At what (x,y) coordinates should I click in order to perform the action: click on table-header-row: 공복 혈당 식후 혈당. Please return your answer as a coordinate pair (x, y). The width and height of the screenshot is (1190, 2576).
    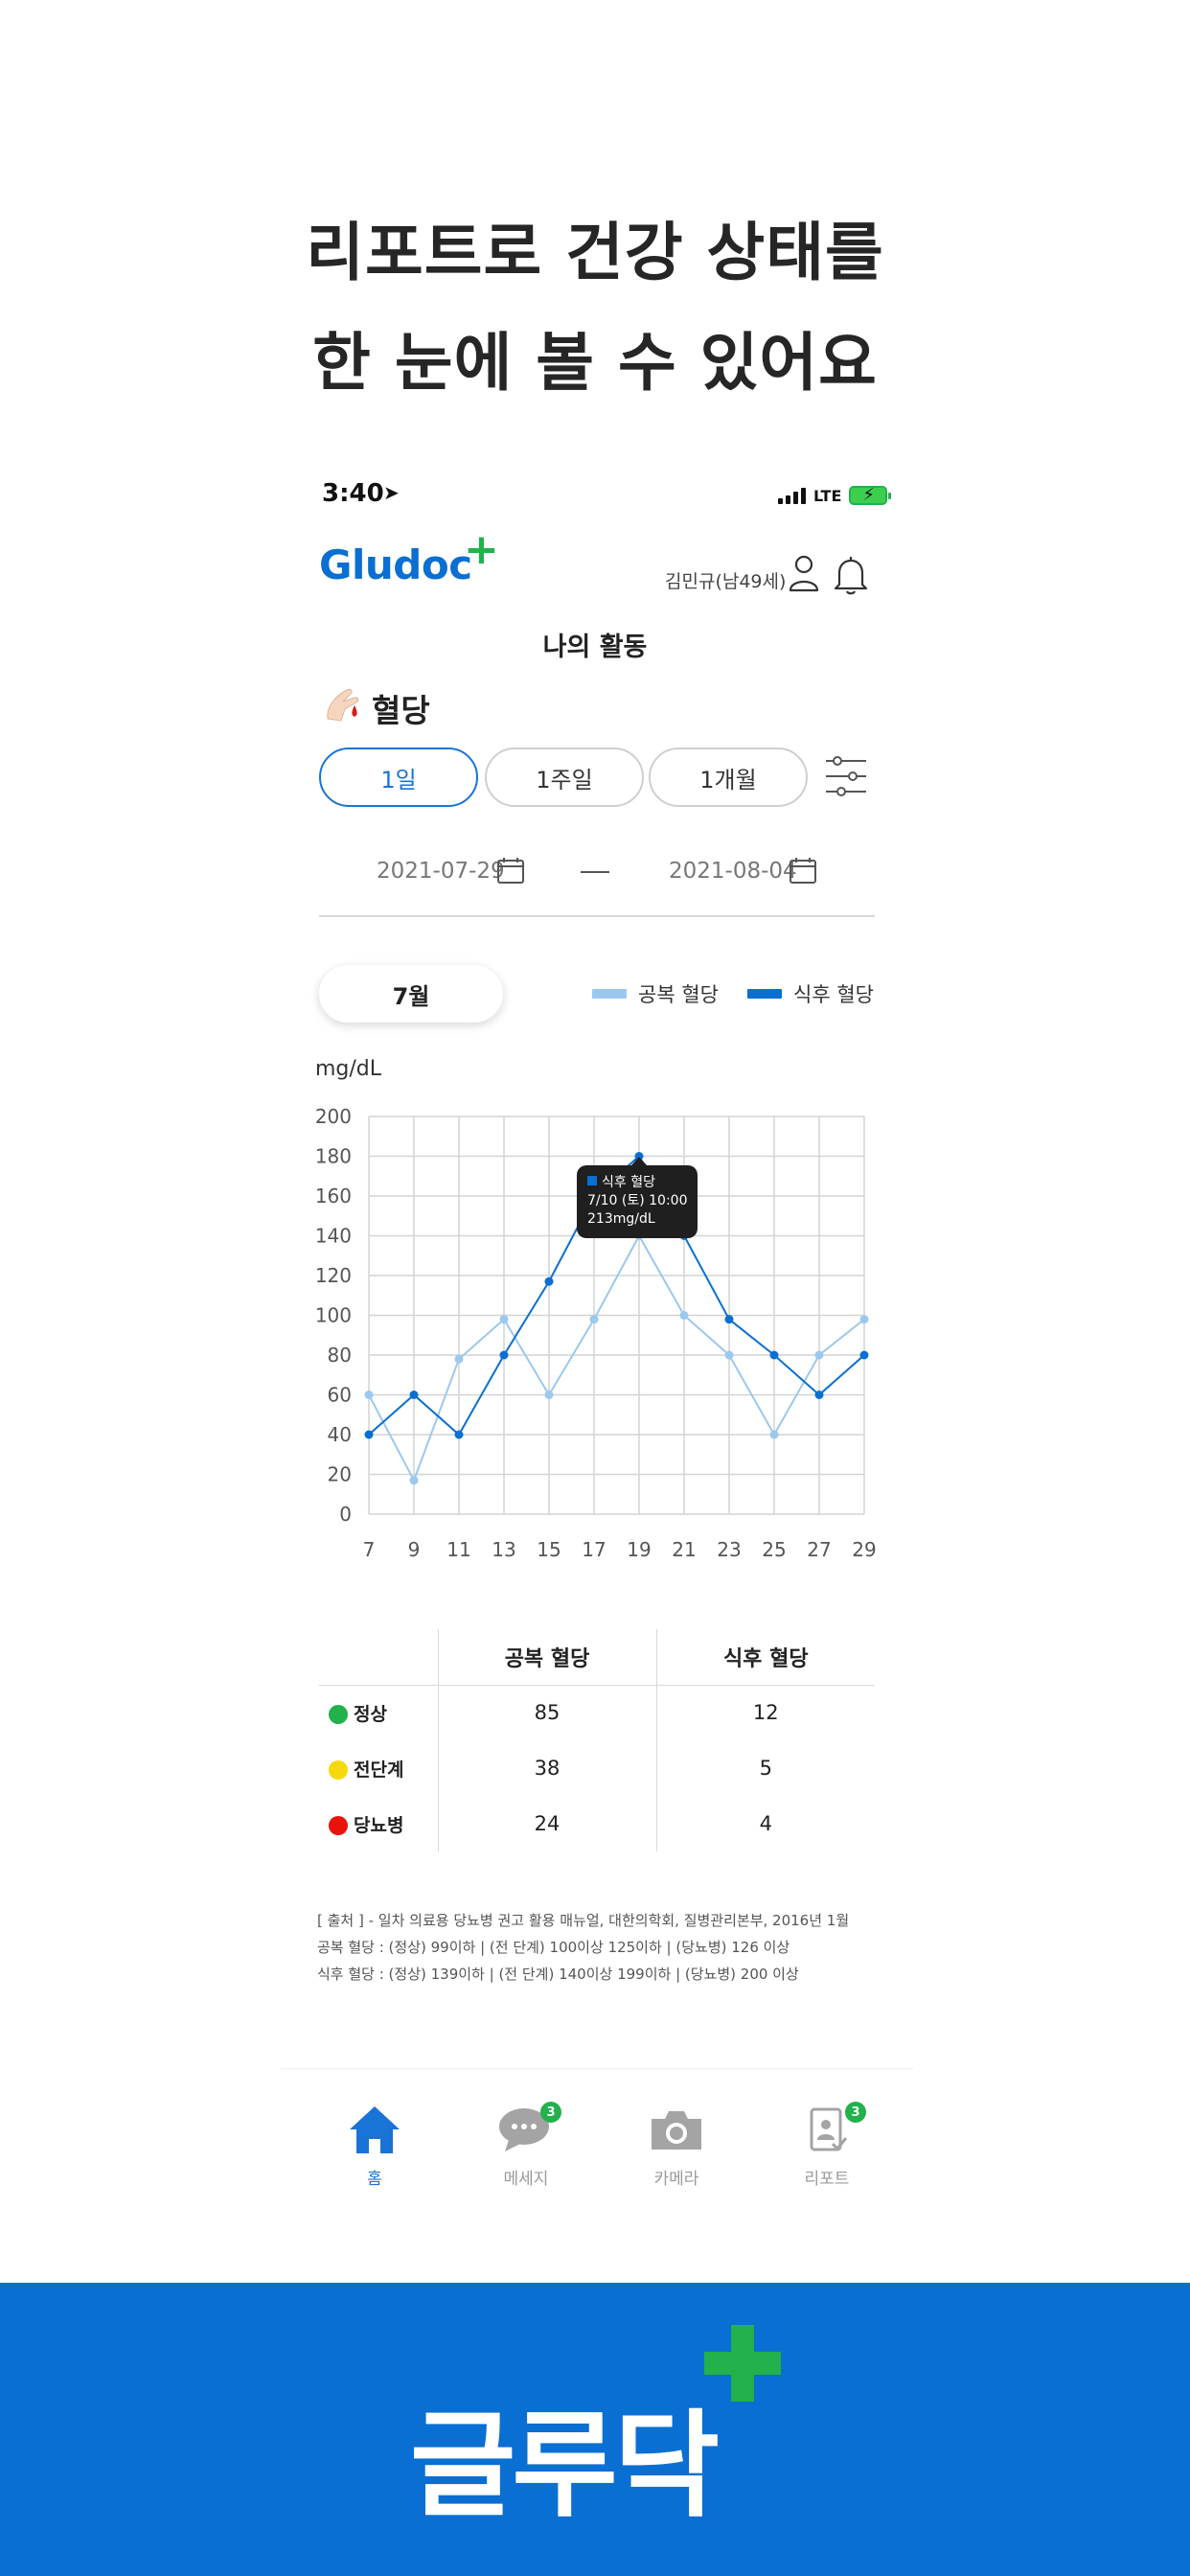
    Looking at the image, I should click on (597, 1657).